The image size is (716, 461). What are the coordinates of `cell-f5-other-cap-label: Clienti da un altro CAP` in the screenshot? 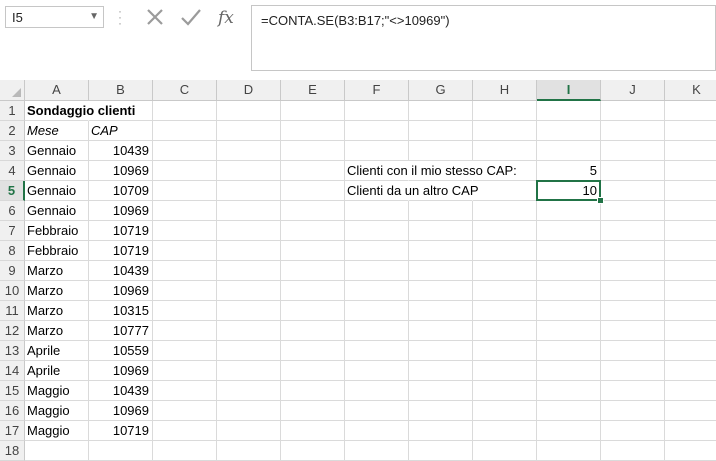 It's located at (412, 191).